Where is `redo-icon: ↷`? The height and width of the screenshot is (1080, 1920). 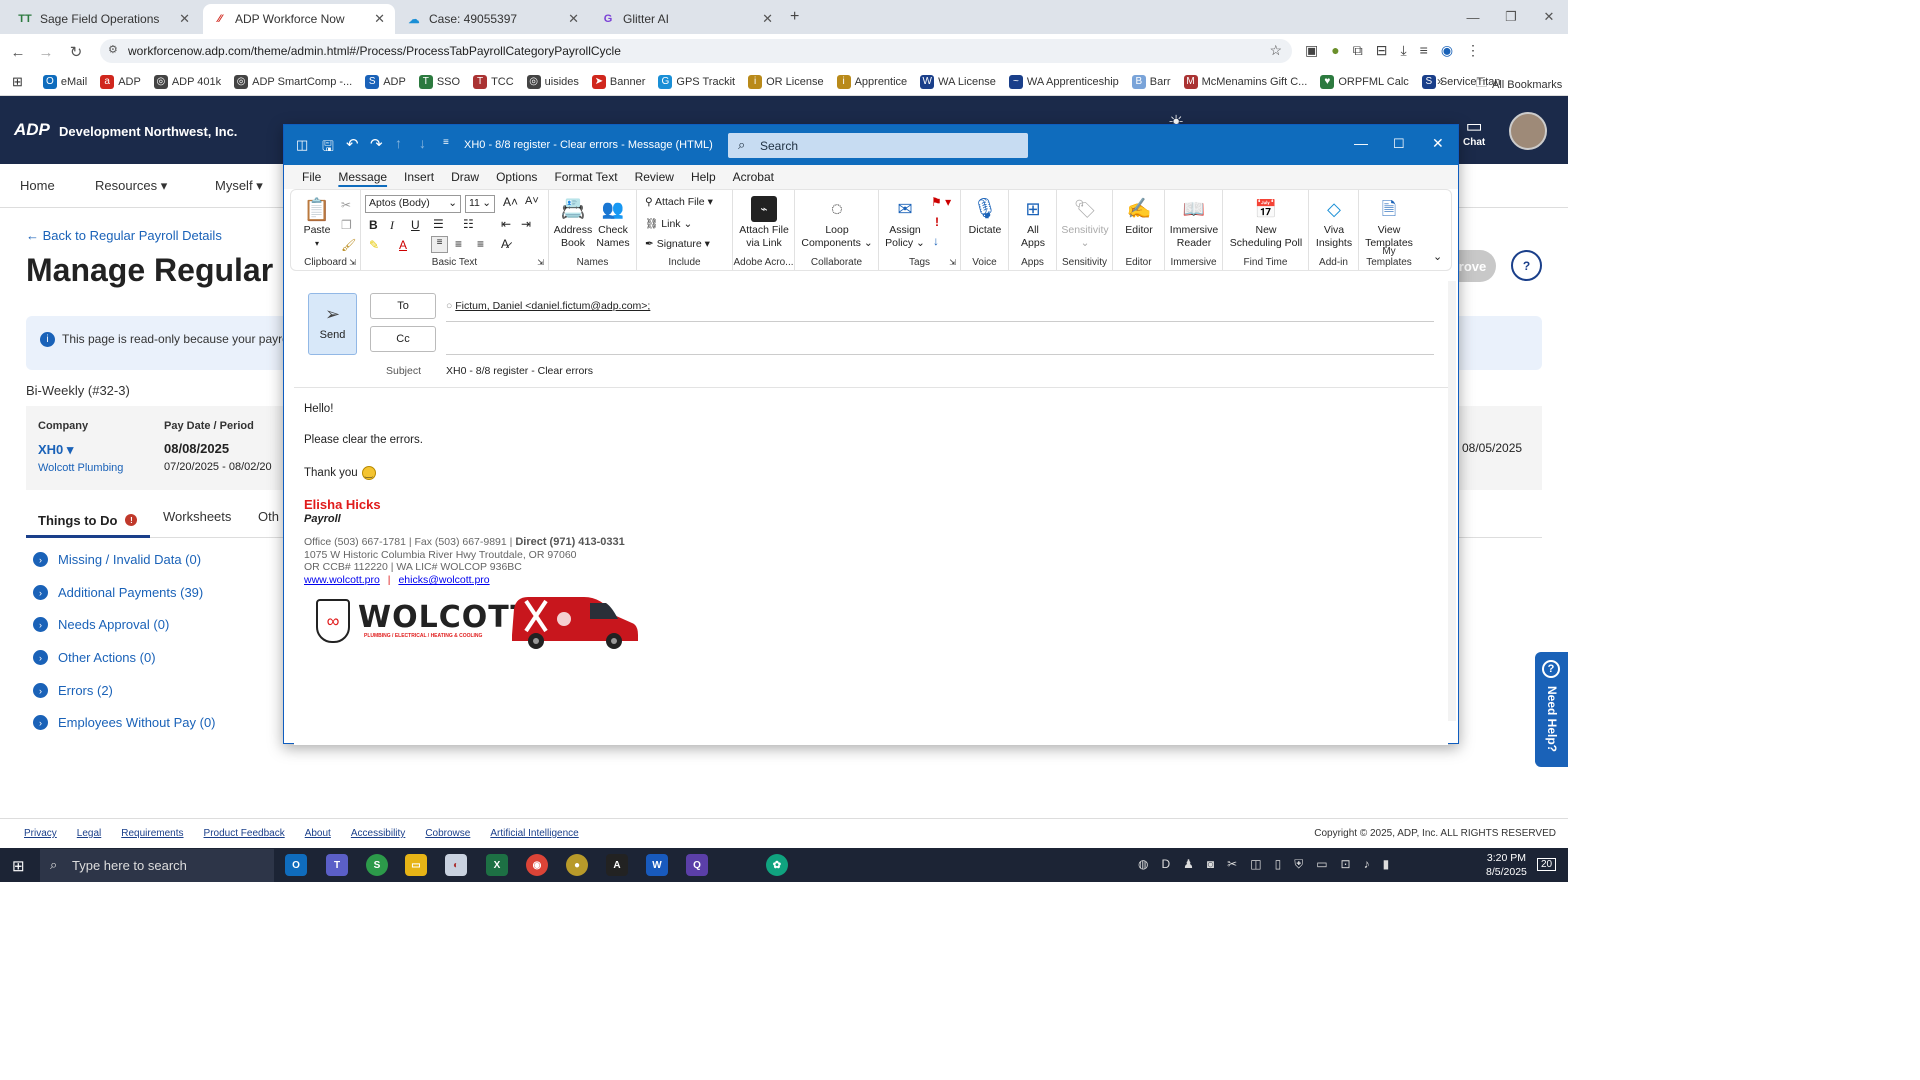 redo-icon: ↷ is located at coordinates (376, 144).